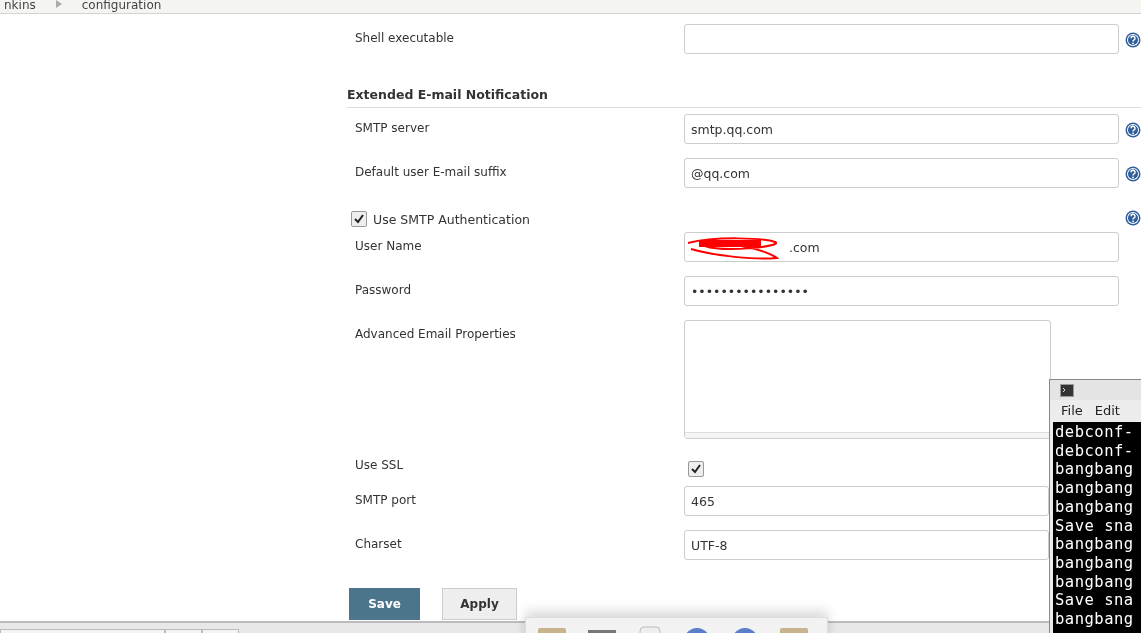  What do you see at coordinates (384, 604) in the screenshot?
I see `save-button: Save` at bounding box center [384, 604].